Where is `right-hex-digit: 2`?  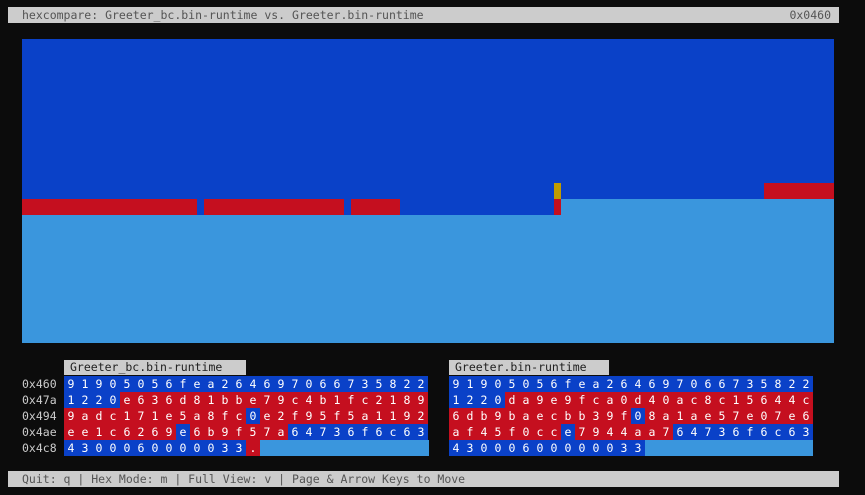
right-hex-digit: 2 is located at coordinates (792, 384).